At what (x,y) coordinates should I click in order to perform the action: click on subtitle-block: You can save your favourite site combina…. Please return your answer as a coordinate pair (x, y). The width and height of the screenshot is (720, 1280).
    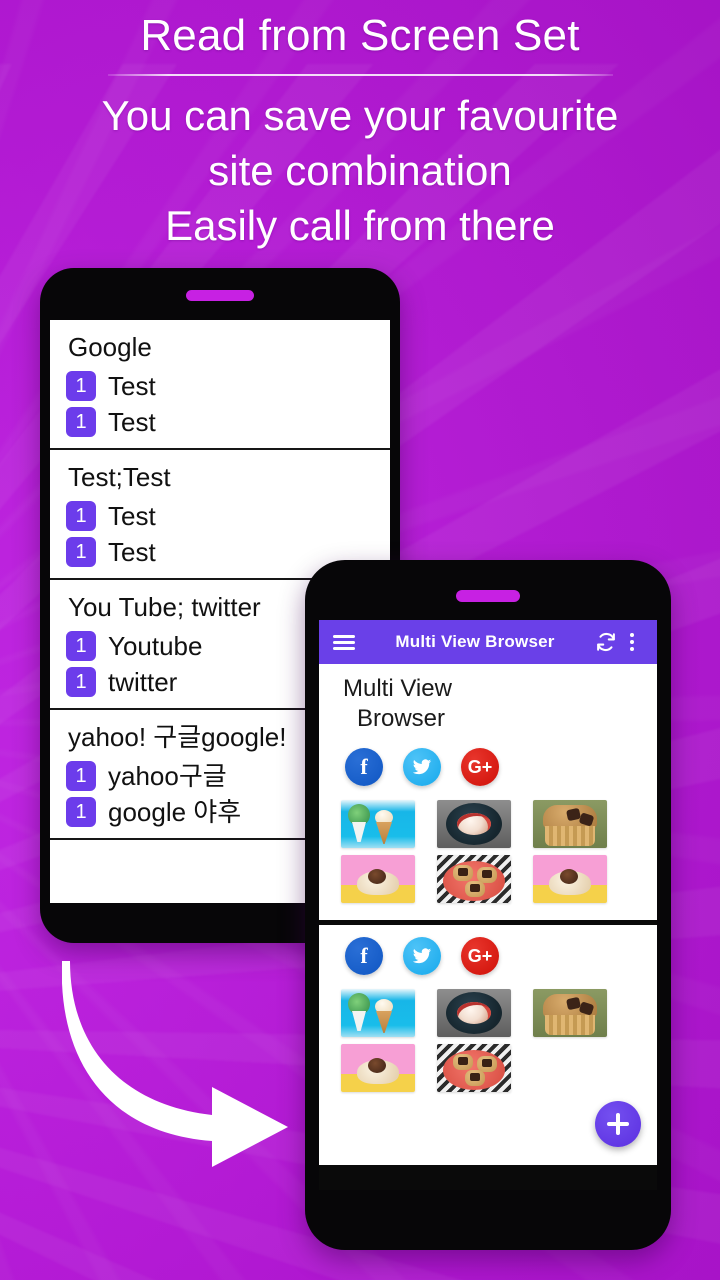
    Looking at the image, I should click on (360, 170).